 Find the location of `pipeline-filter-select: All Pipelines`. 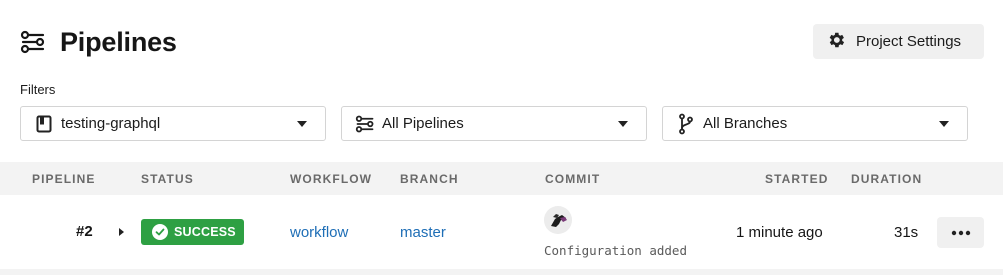

pipeline-filter-select: All Pipelines is located at coordinates (494, 123).